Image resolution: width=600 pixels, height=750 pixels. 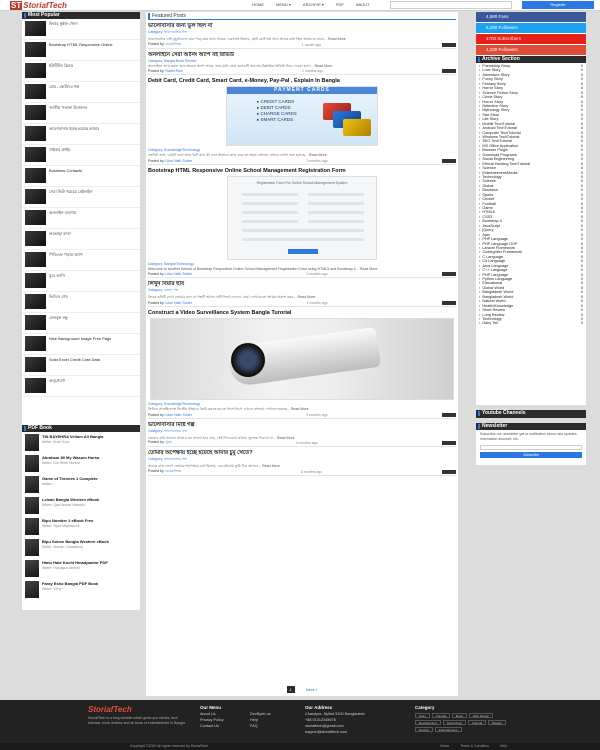 What do you see at coordinates (81, 302) in the screenshot?
I see `list-item: ভিডিও গেম` at bounding box center [81, 302].